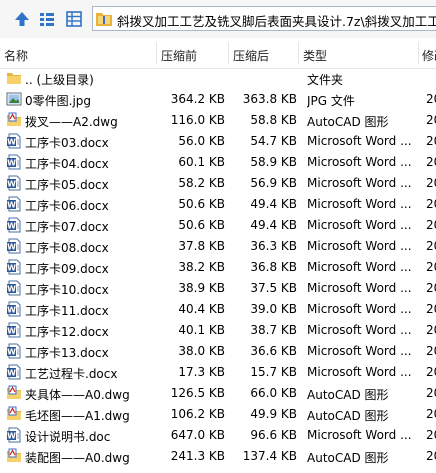 The width and height of the screenshot is (436, 473). I want to click on file-packed-size: 36.3 KB, so click(273, 246).